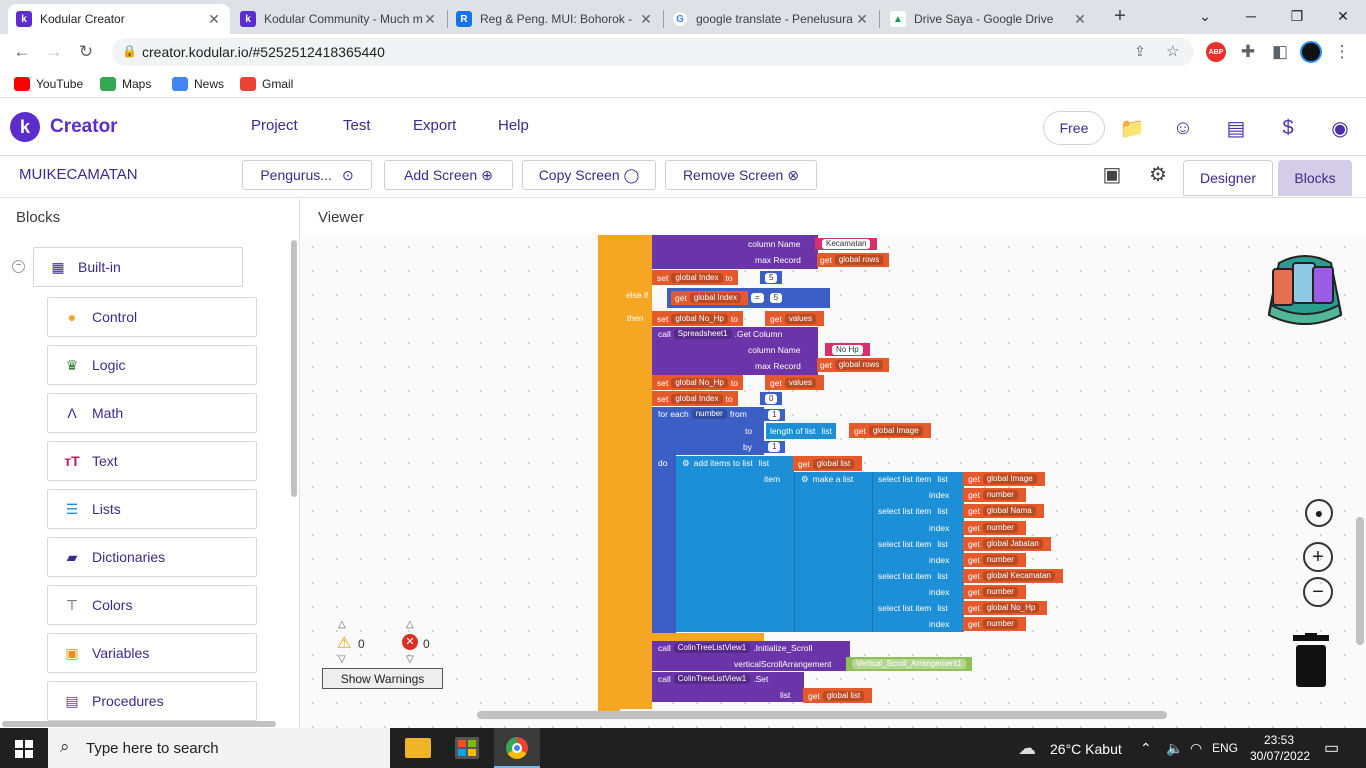  Describe the element at coordinates (1158, 174) in the screenshot. I see `settings-gear-icon: ⚙` at that location.